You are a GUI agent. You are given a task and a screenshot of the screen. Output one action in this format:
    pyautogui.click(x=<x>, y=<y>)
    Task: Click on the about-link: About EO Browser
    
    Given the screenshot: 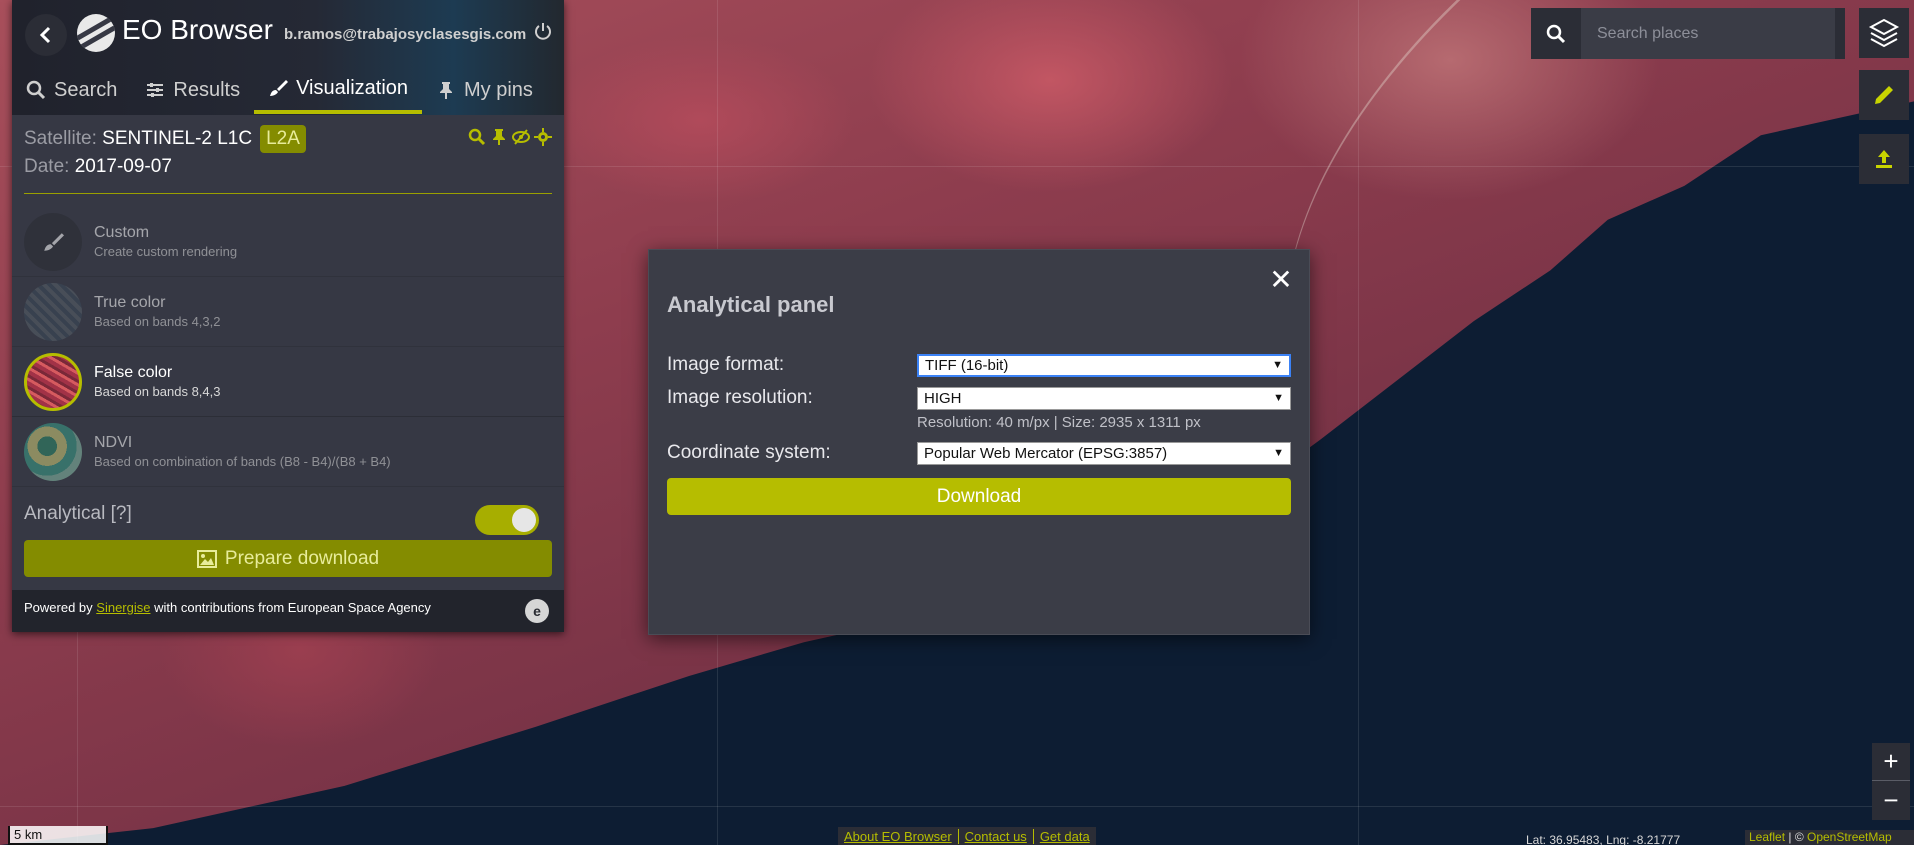 What is the action you would take?
    pyautogui.click(x=898, y=836)
    